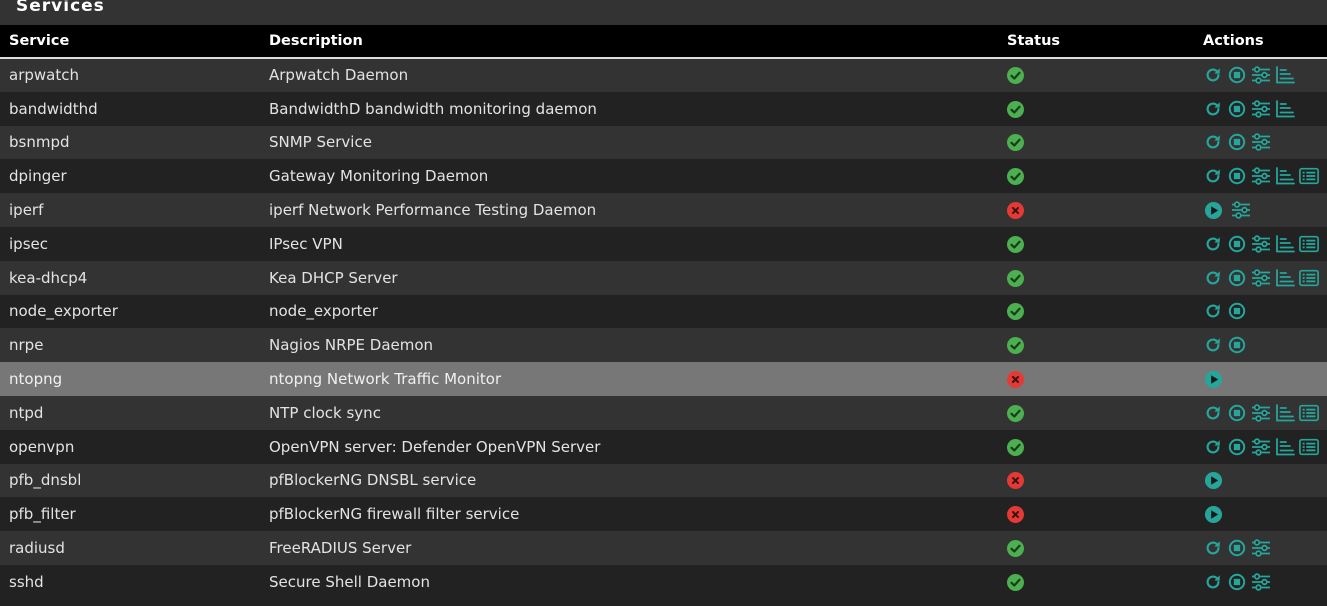 The width and height of the screenshot is (1327, 606). What do you see at coordinates (373, 480) in the screenshot?
I see `service-description: pfBlockerNG DNSBL service` at bounding box center [373, 480].